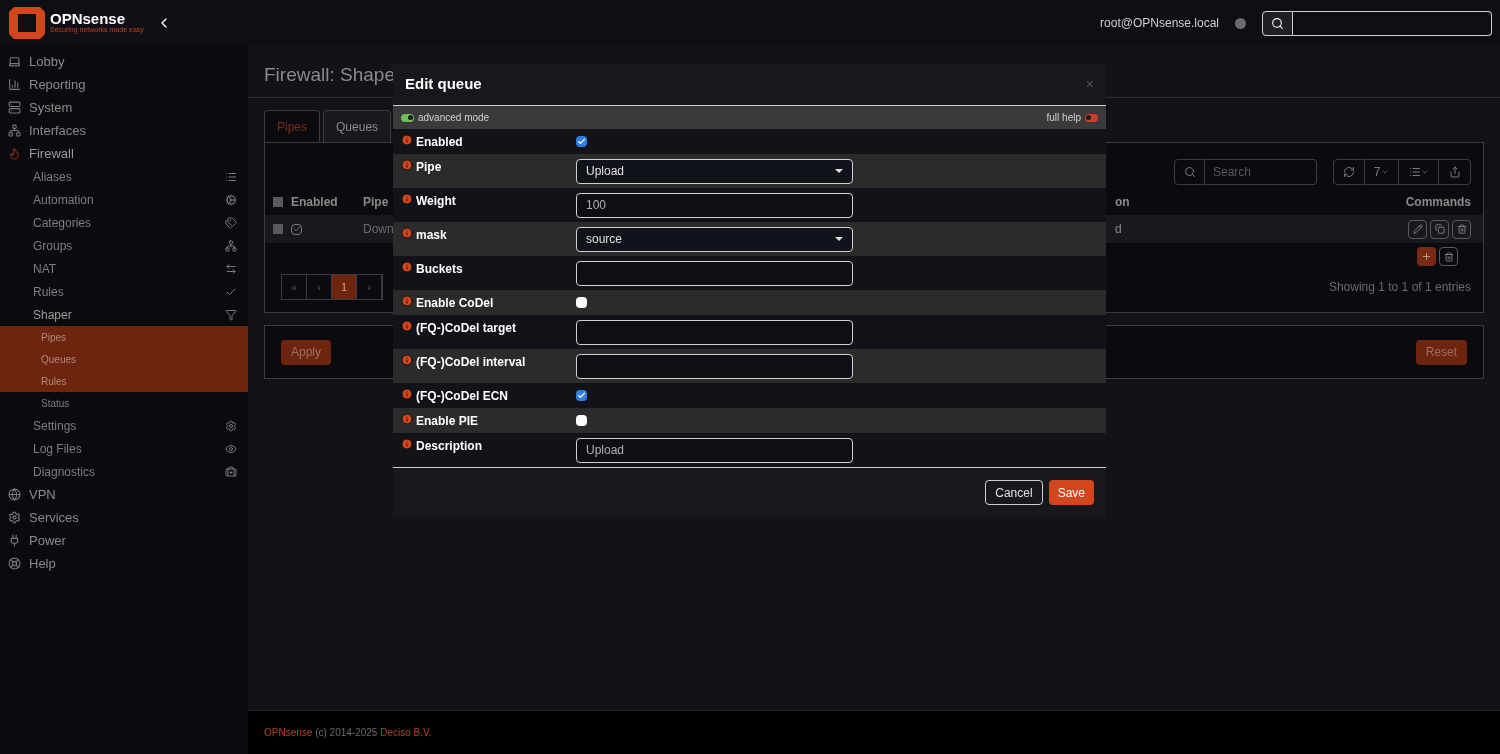  Describe the element at coordinates (124, 471) in the screenshot. I see `sidebar-item: Diagnostics` at that location.